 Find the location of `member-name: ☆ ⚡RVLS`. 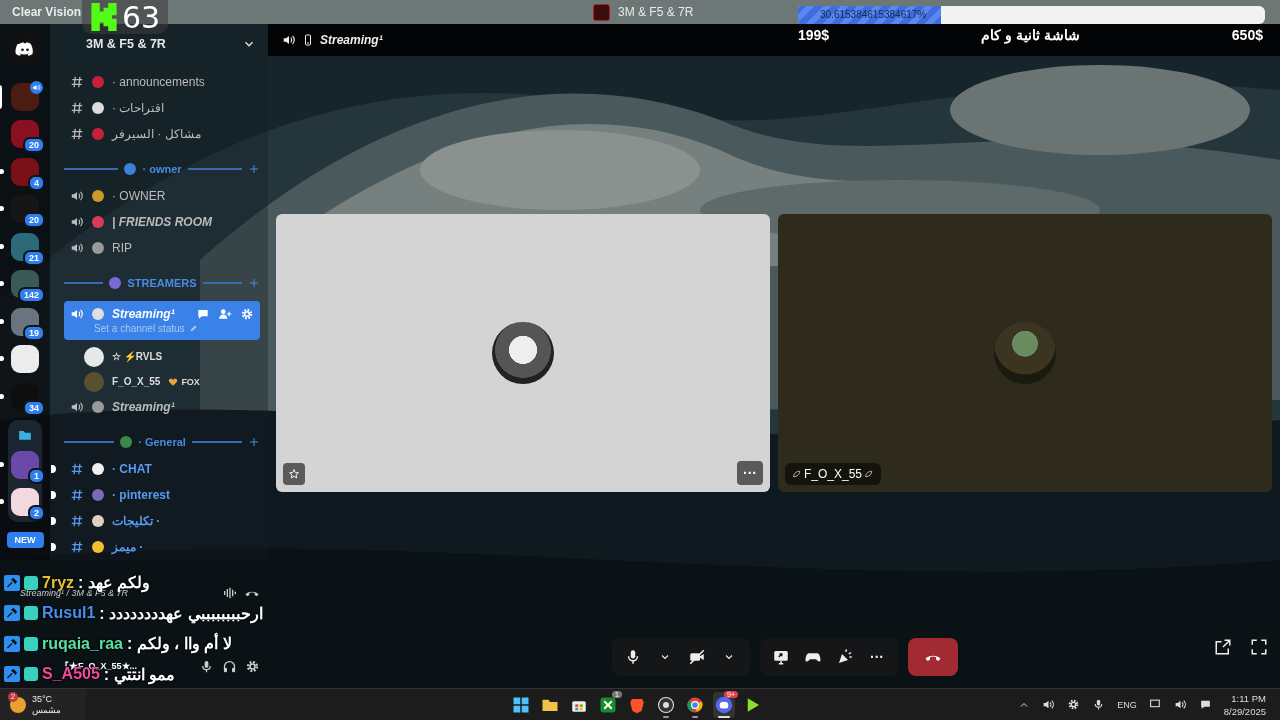

member-name: ☆ ⚡RVLS is located at coordinates (137, 356).